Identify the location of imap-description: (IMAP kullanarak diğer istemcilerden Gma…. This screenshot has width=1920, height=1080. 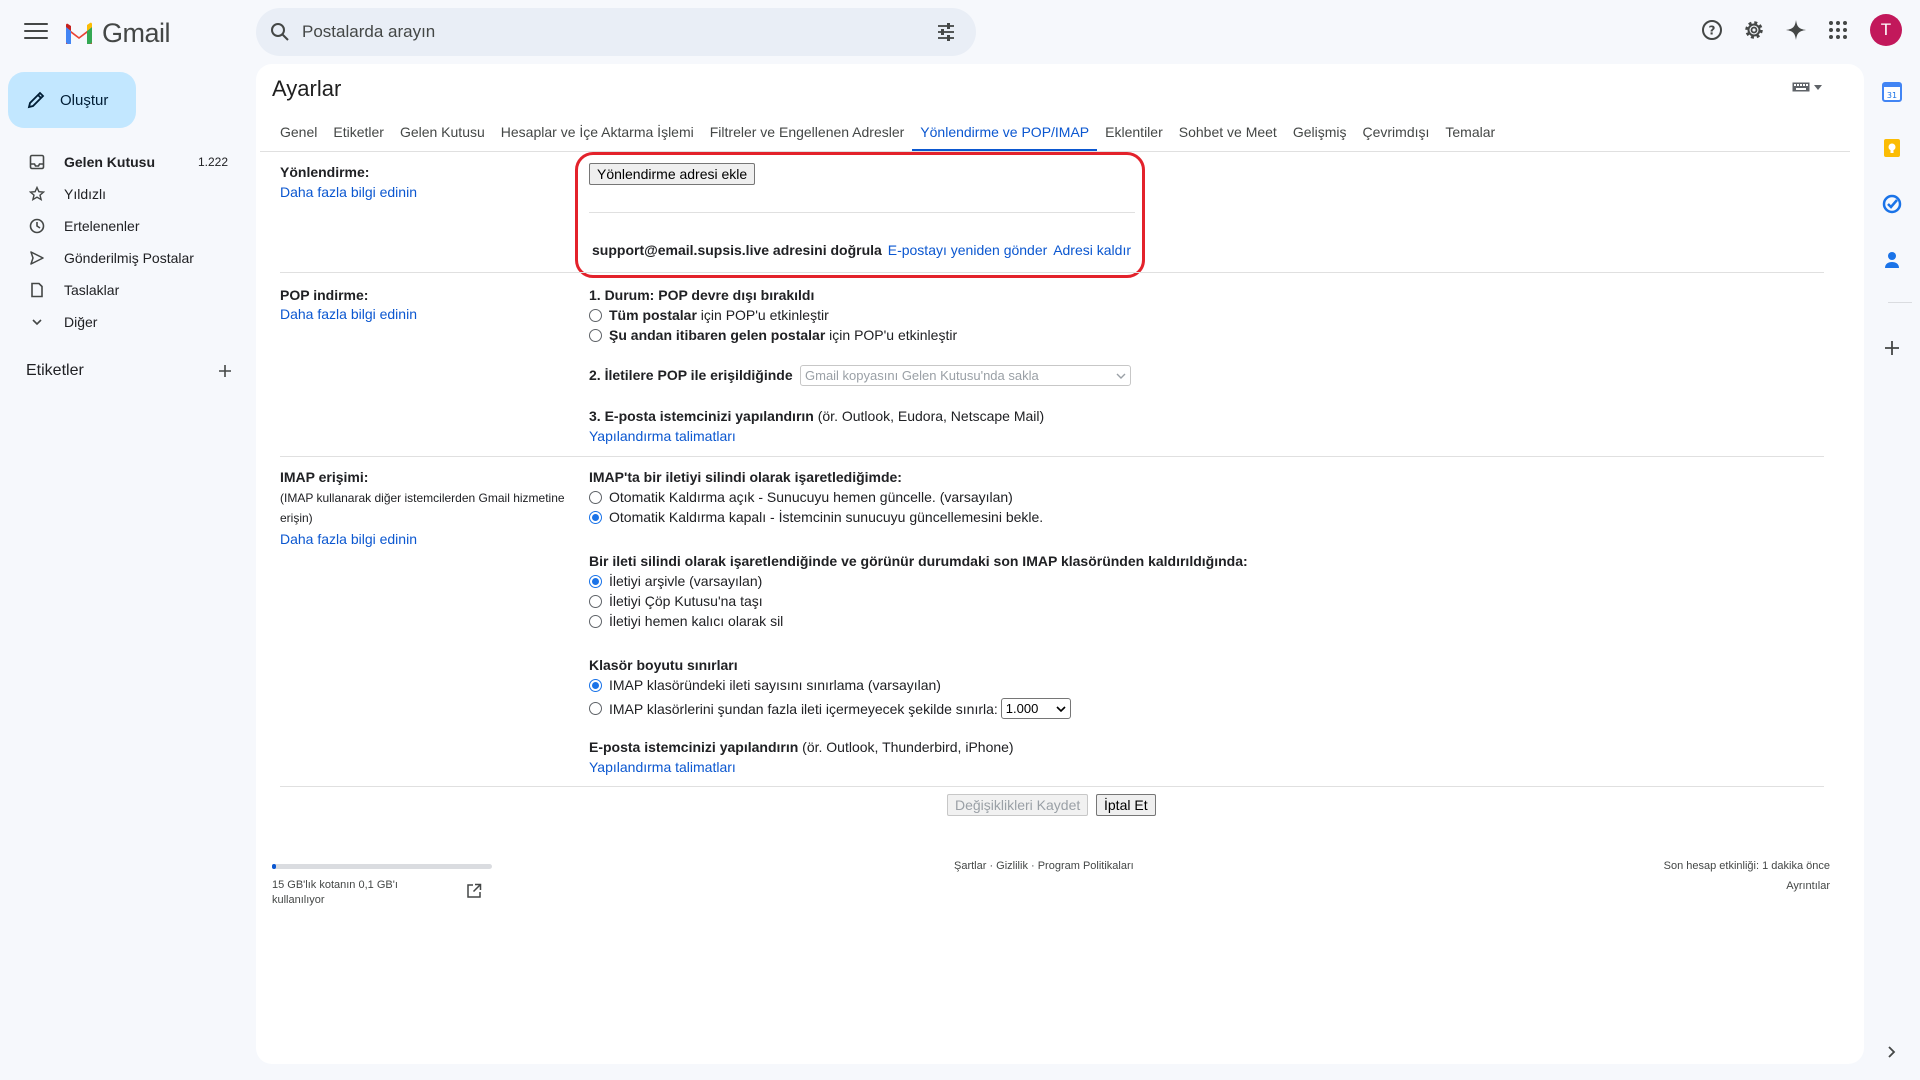
(422, 508).